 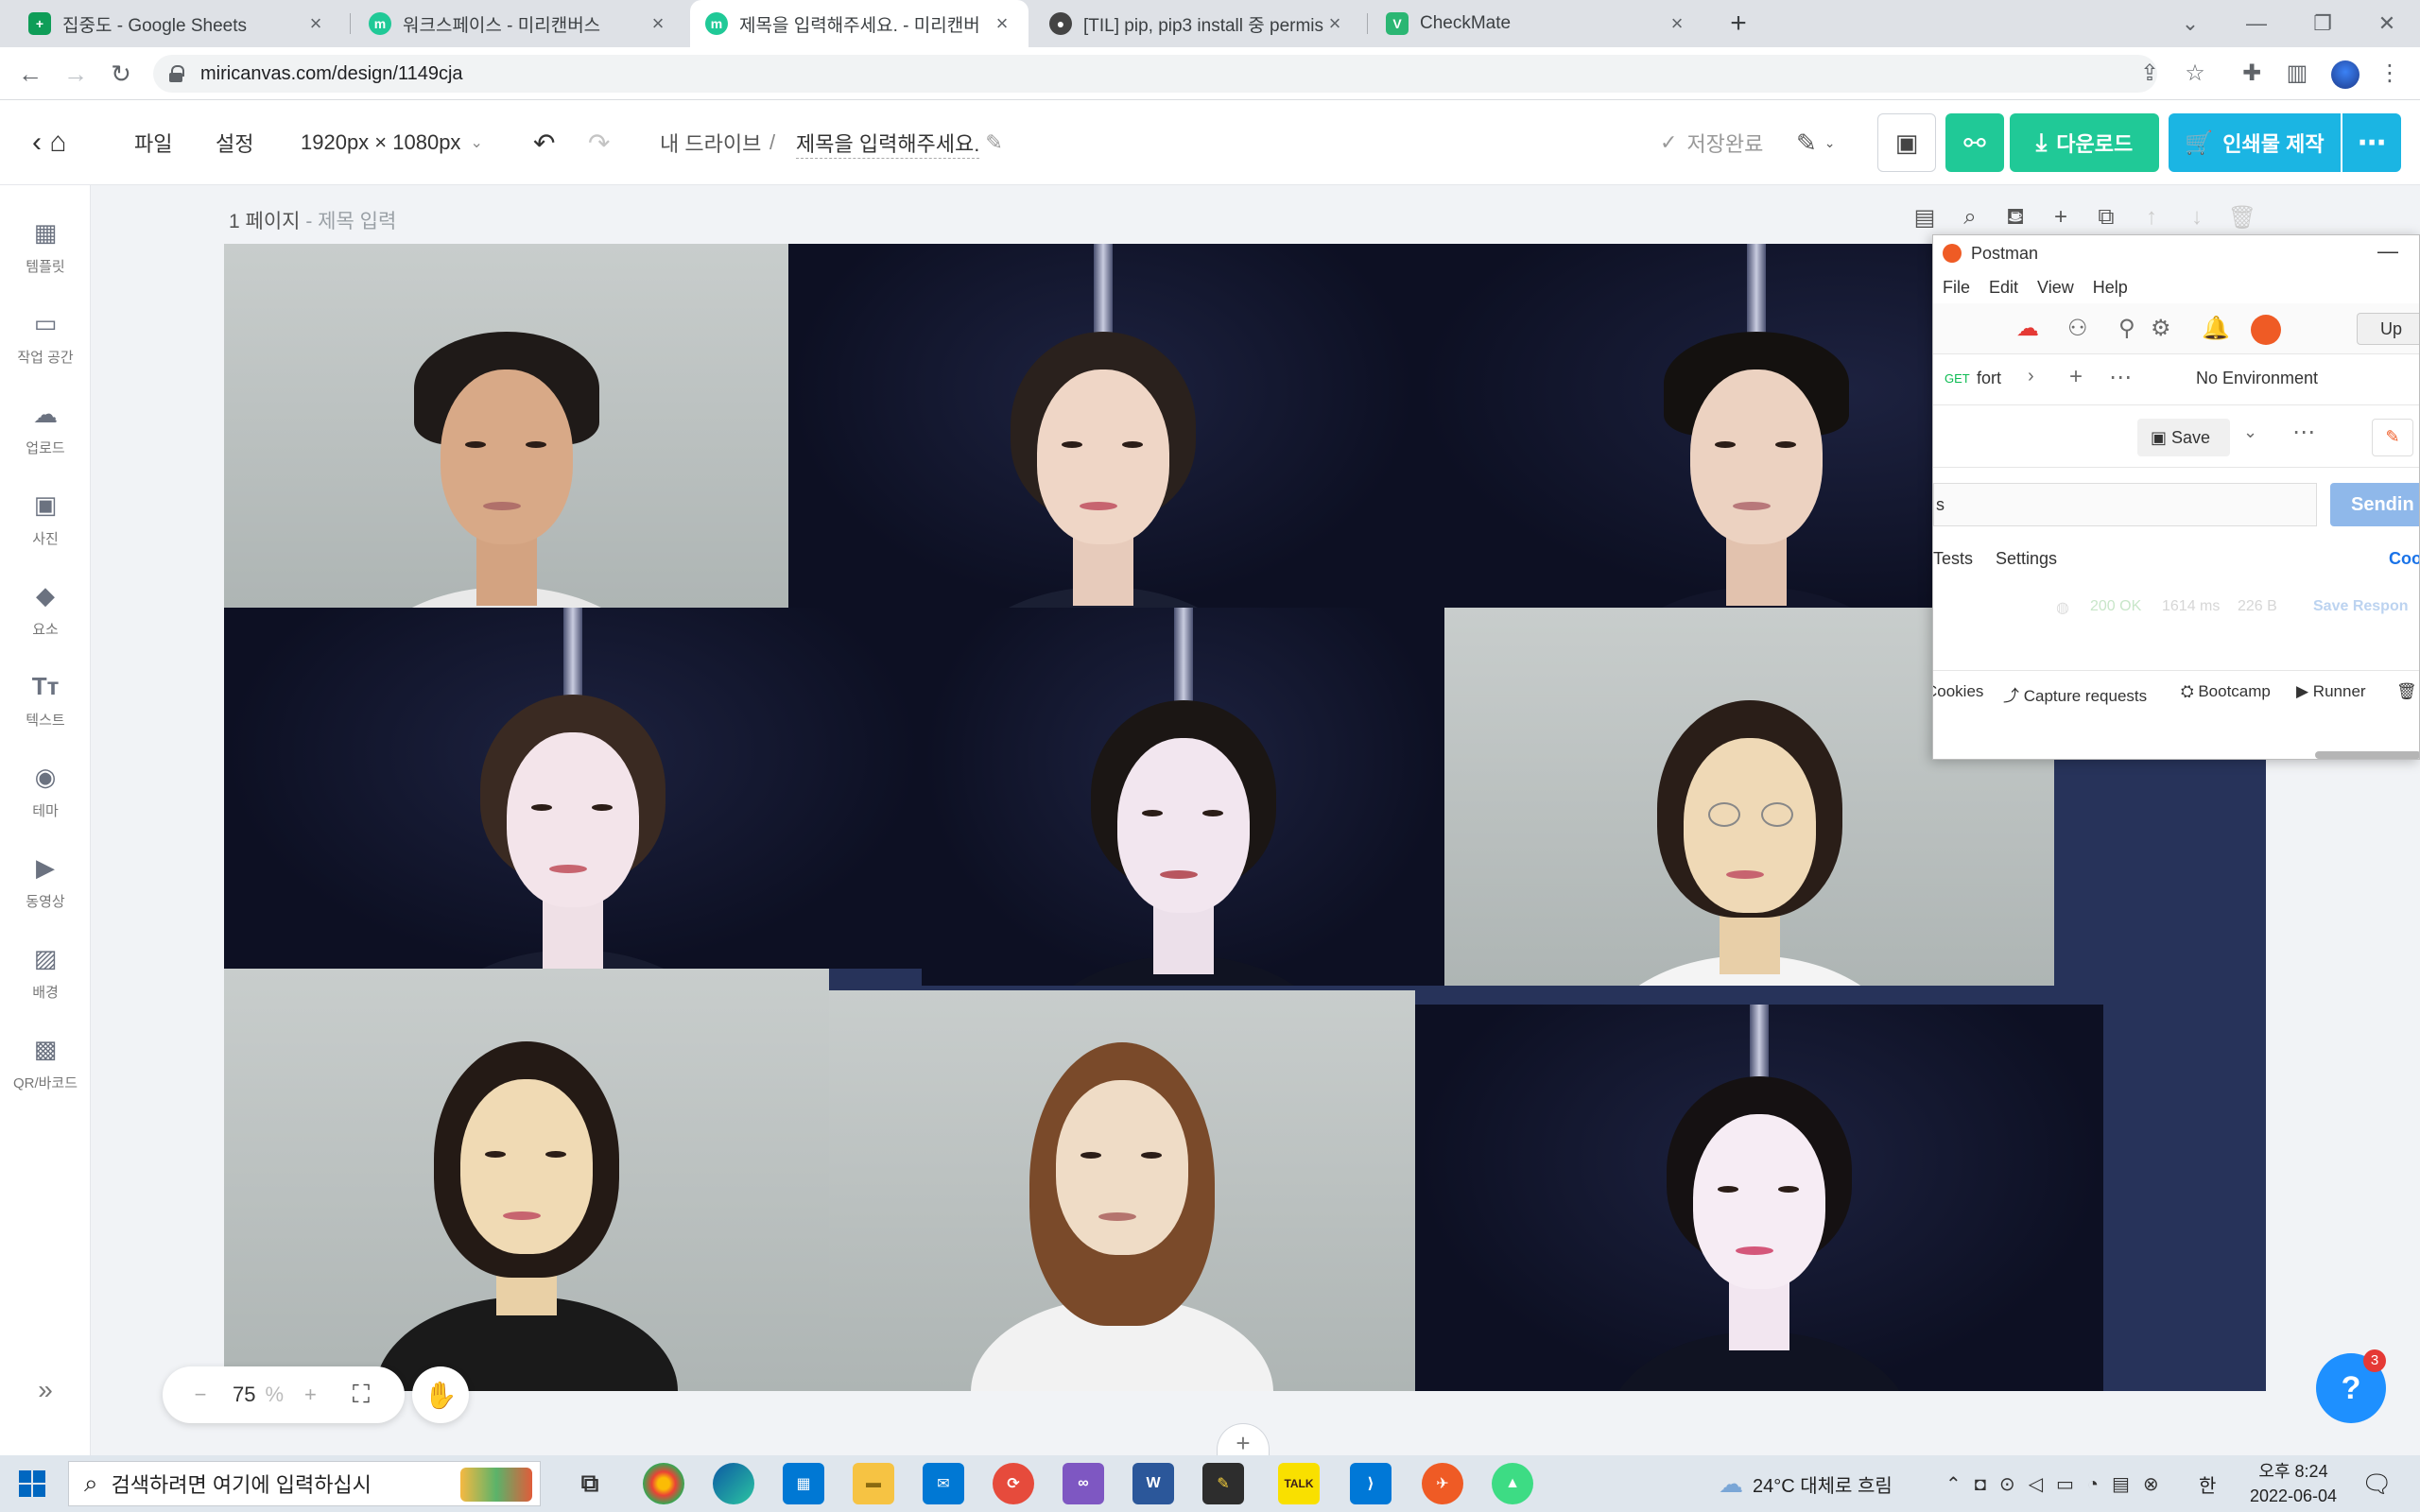 What do you see at coordinates (1958, 691) in the screenshot?
I see `footer-cookies: Cookies` at bounding box center [1958, 691].